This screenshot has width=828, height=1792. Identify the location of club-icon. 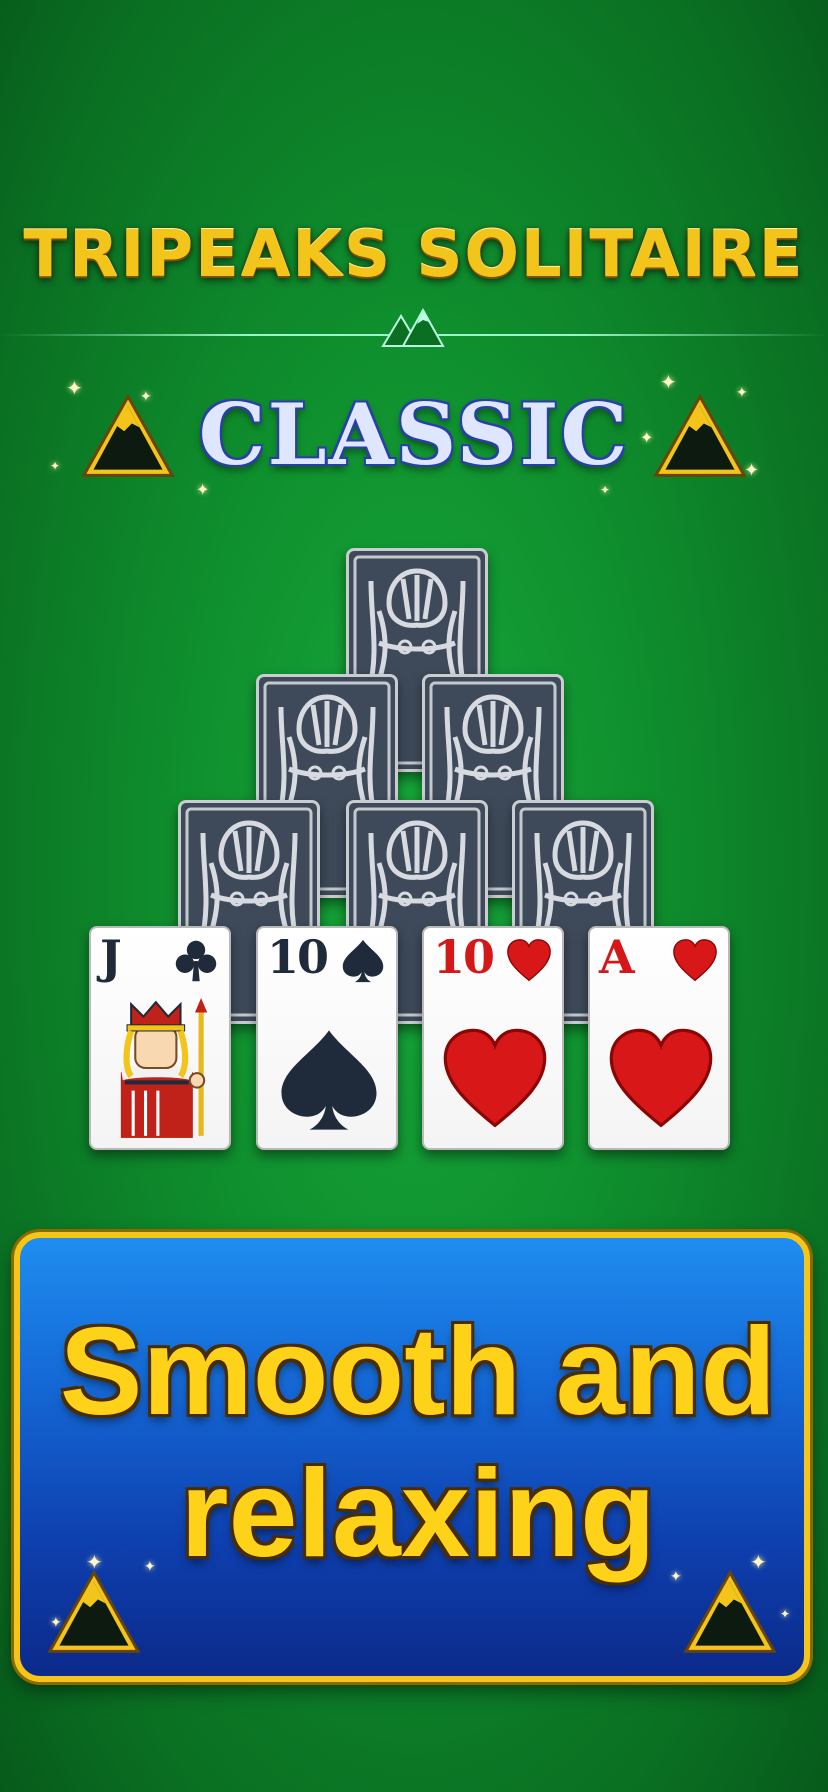
(196, 961).